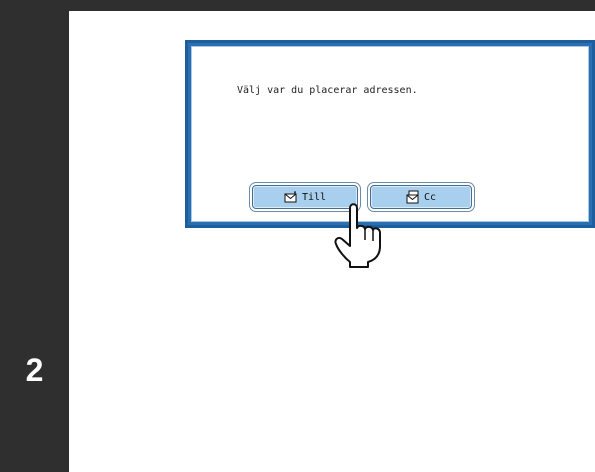 Image resolution: width=595 pixels, height=472 pixels. I want to click on step-sidebar, so click(34, 236).